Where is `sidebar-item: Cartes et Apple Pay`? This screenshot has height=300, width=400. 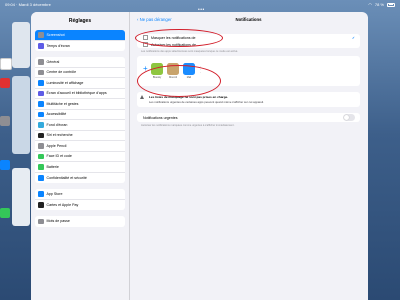 sidebar-item: Cartes et Apple Pay is located at coordinates (80, 205).